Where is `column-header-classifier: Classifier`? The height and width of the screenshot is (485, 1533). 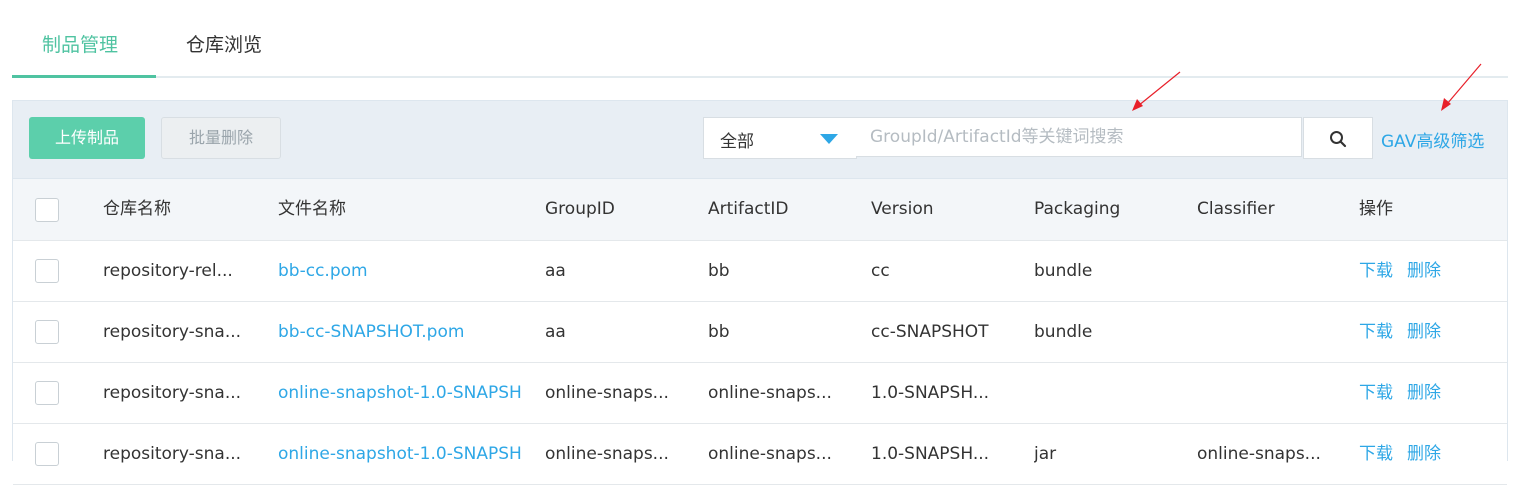
column-header-classifier: Classifier is located at coordinates (1236, 209).